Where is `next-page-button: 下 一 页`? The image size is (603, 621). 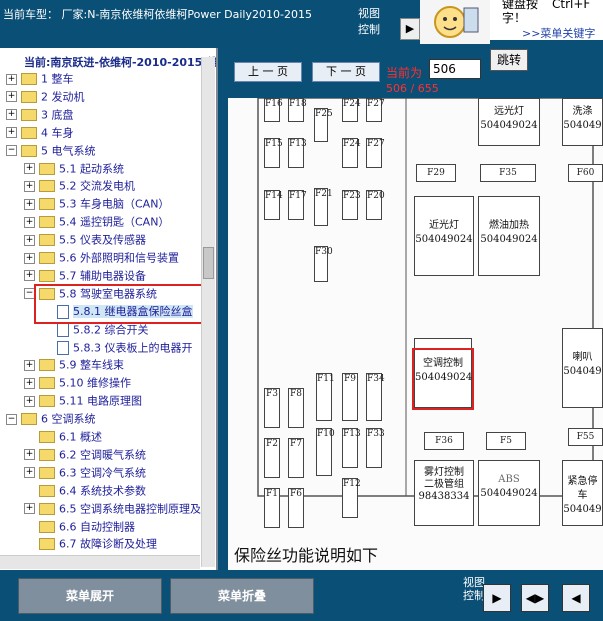
next-page-button: 下 一 页 is located at coordinates (346, 72).